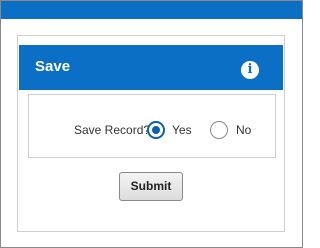  I want to click on radio-yes-dot, so click(156, 130).